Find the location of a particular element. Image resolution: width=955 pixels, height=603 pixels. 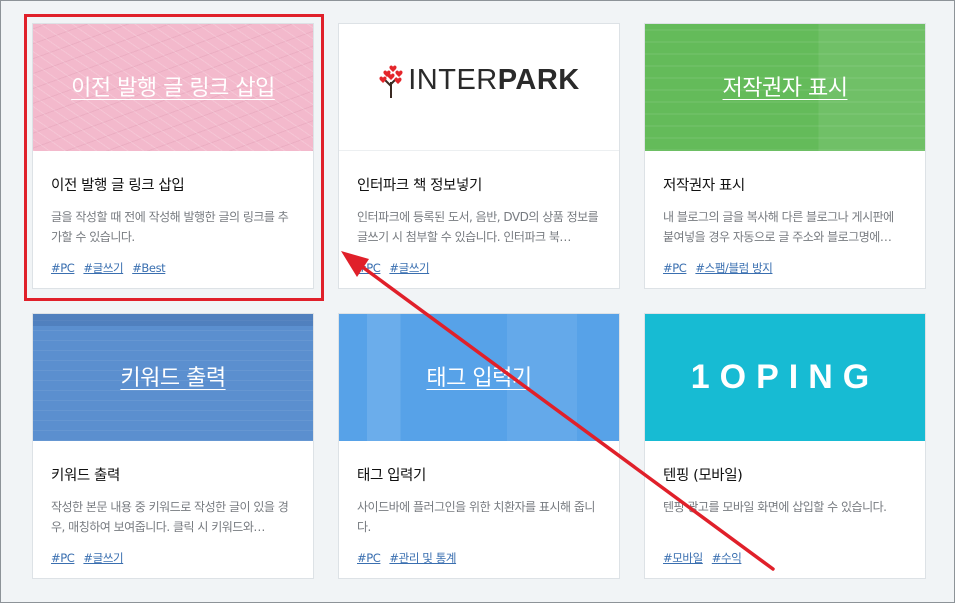

card-banner: INTERPARK is located at coordinates (479, 87).